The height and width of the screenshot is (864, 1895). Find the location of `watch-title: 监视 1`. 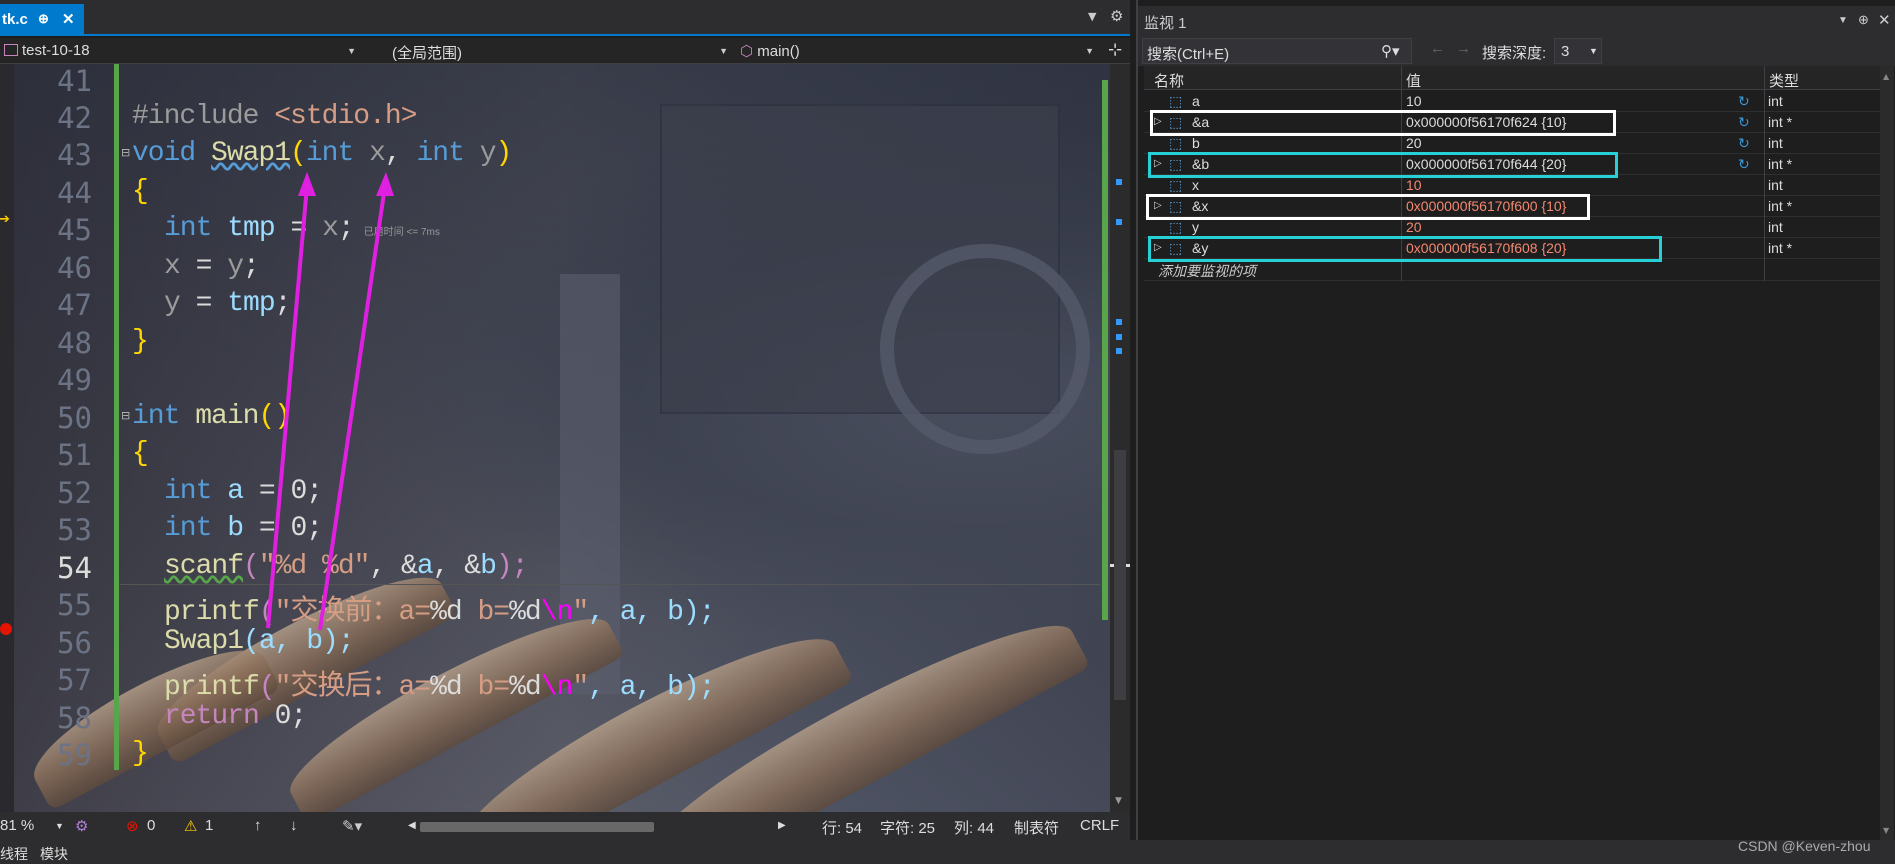

watch-title: 监视 1 is located at coordinates (1165, 23).